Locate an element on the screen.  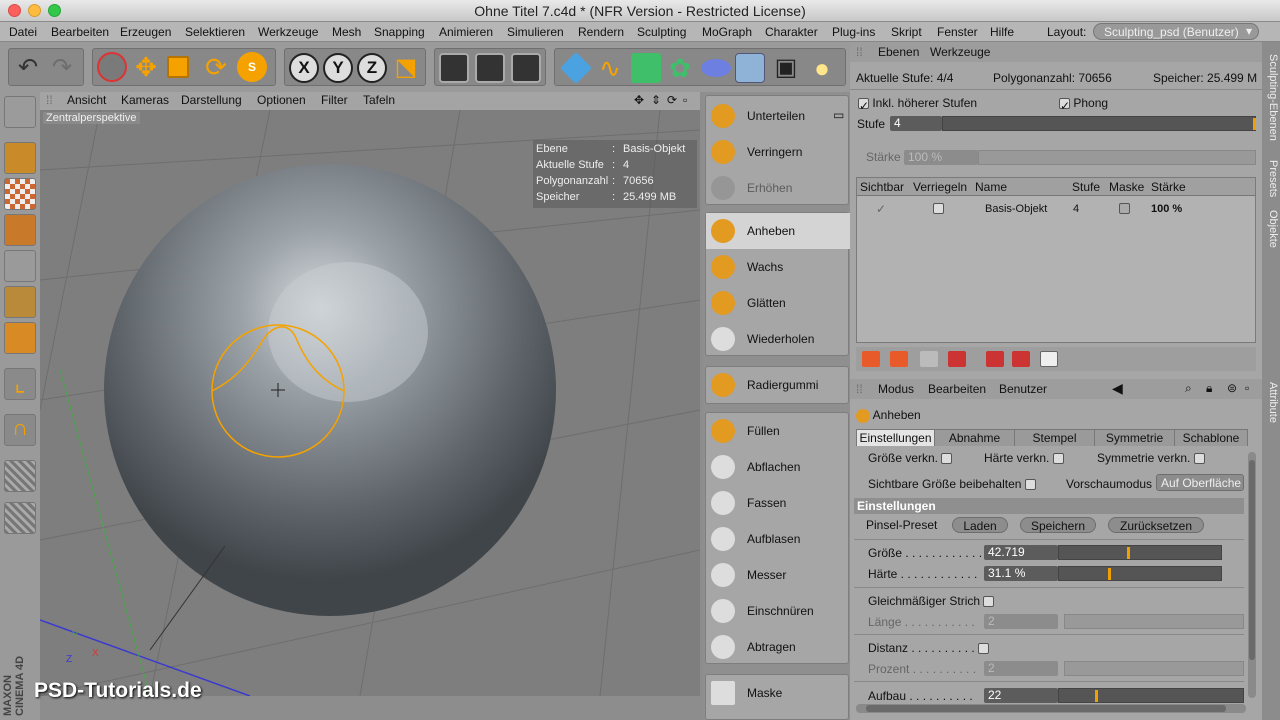
cube-primitive-icon is located at coordinates (576, 68).